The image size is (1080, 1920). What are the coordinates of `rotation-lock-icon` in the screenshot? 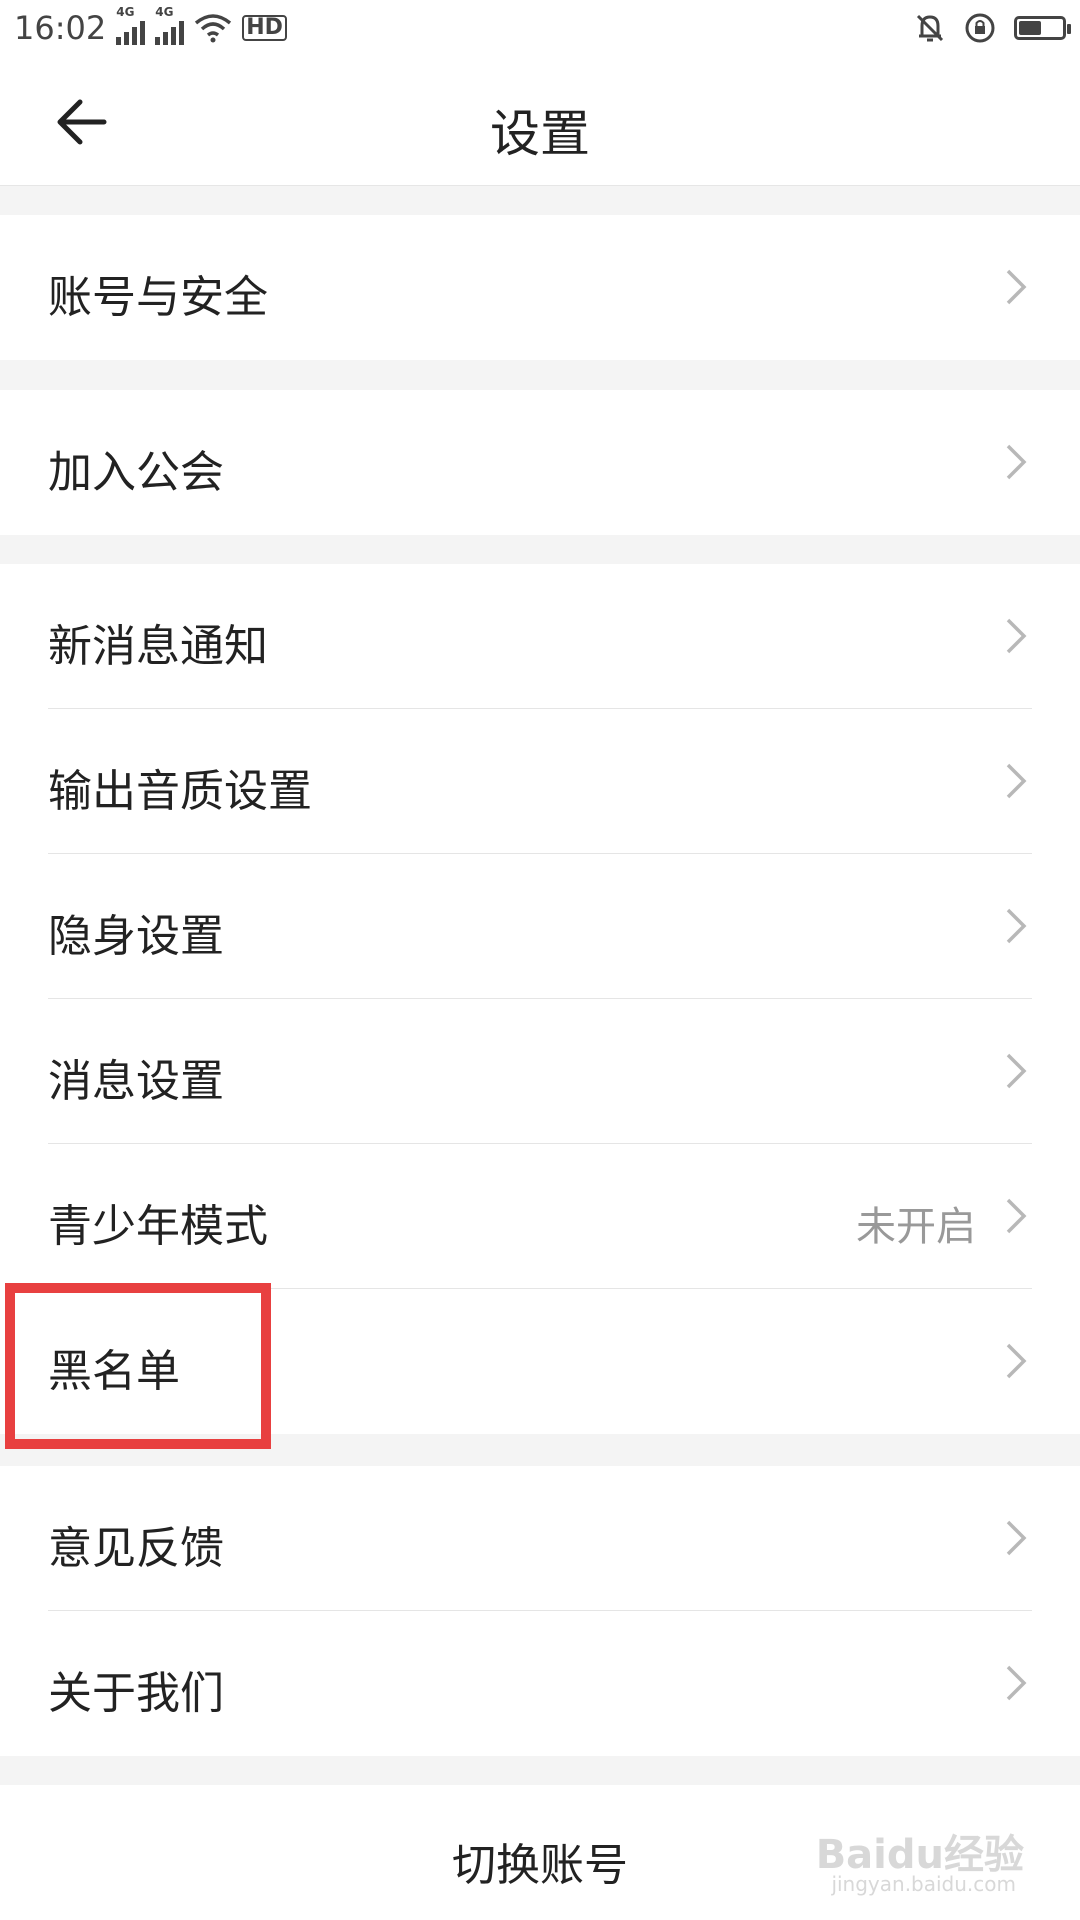 It's located at (980, 28).